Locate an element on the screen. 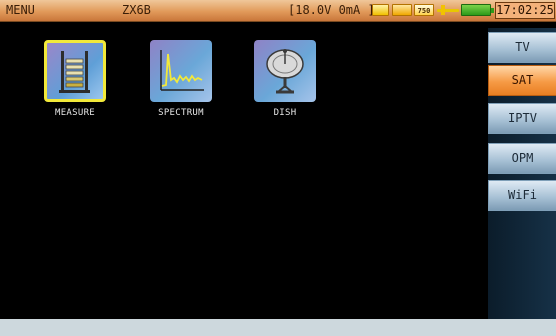 The image size is (556, 336). app-measure: MEASURE is located at coordinates (75, 79).